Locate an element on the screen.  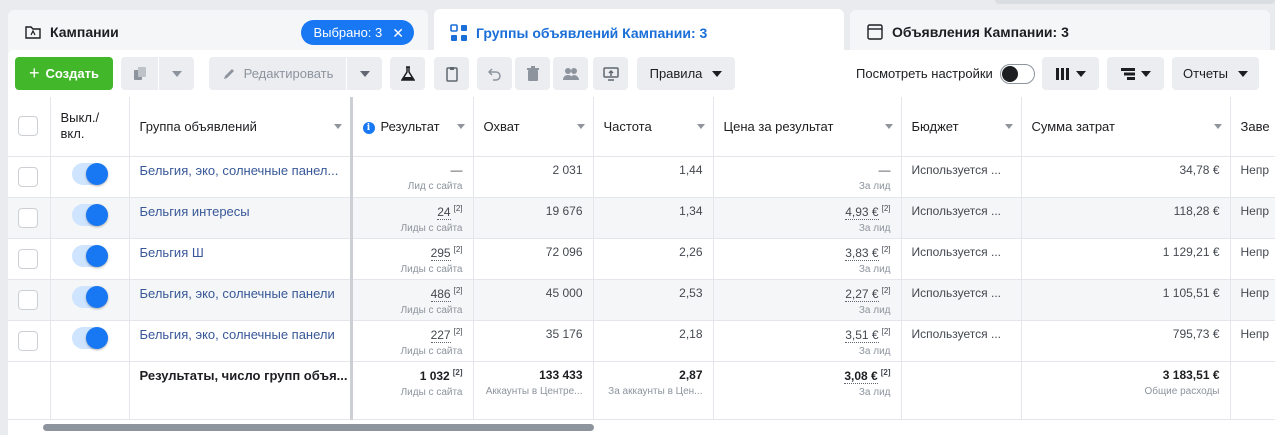
selected-badge: Выбрано: 3 ✕ is located at coordinates (357, 32).